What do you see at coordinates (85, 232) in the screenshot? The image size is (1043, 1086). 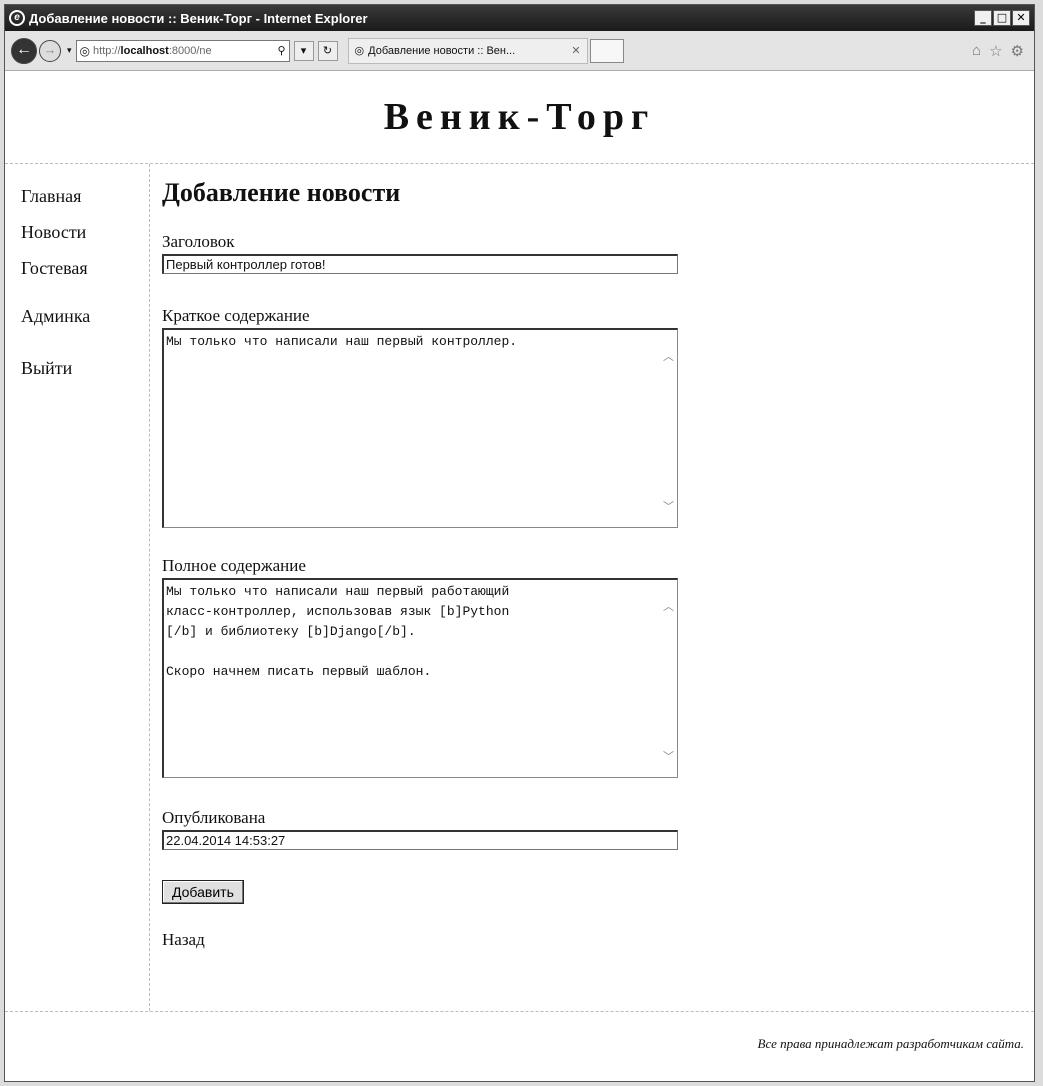 I see `sidebar-item-news: Новости` at bounding box center [85, 232].